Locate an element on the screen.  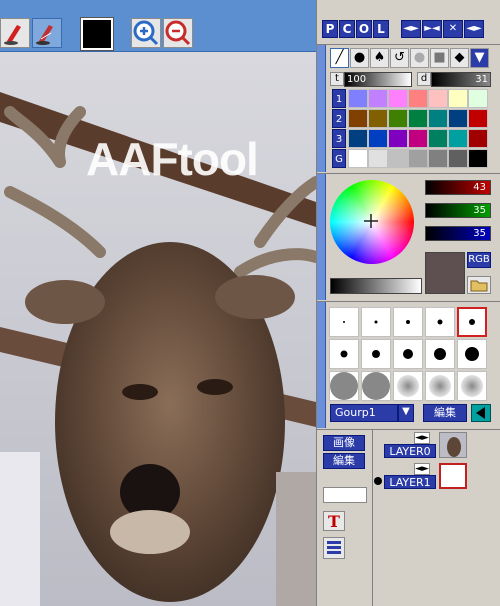
ink-tool: ● is located at coordinates (359, 58).